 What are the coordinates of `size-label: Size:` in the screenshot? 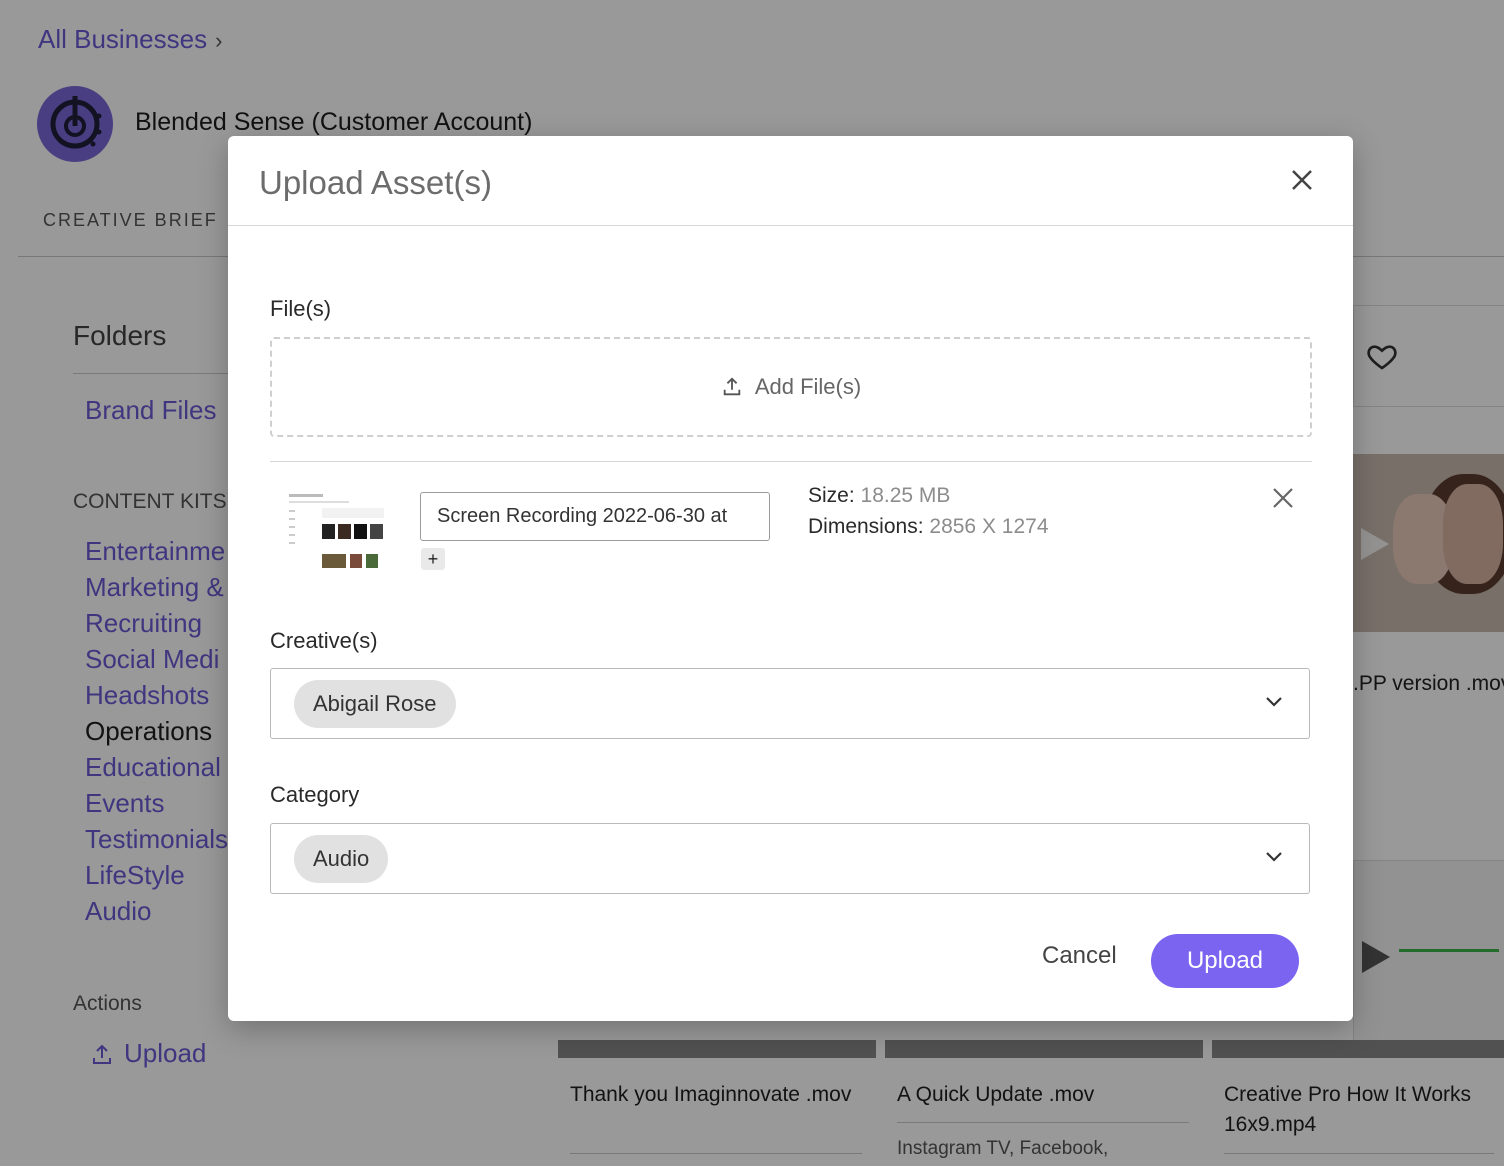 It's located at (831, 495).